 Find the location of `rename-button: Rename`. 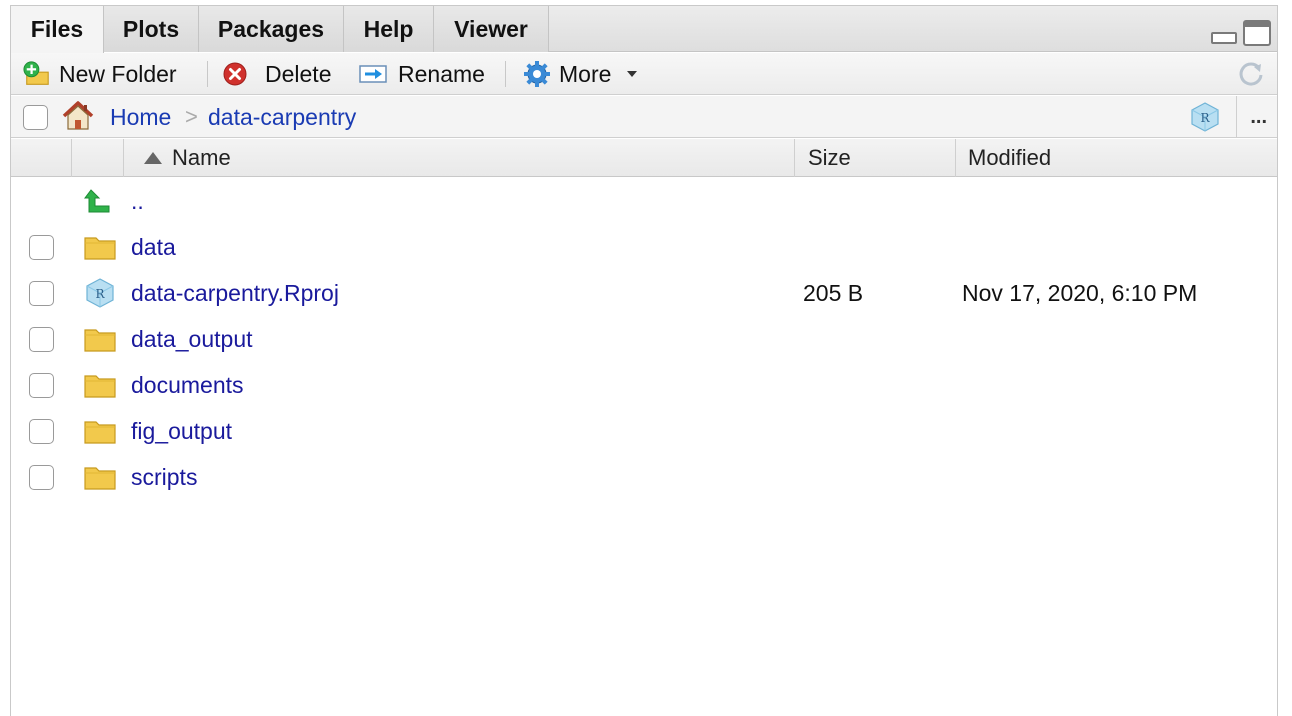

rename-button: Rename is located at coordinates (421, 74).